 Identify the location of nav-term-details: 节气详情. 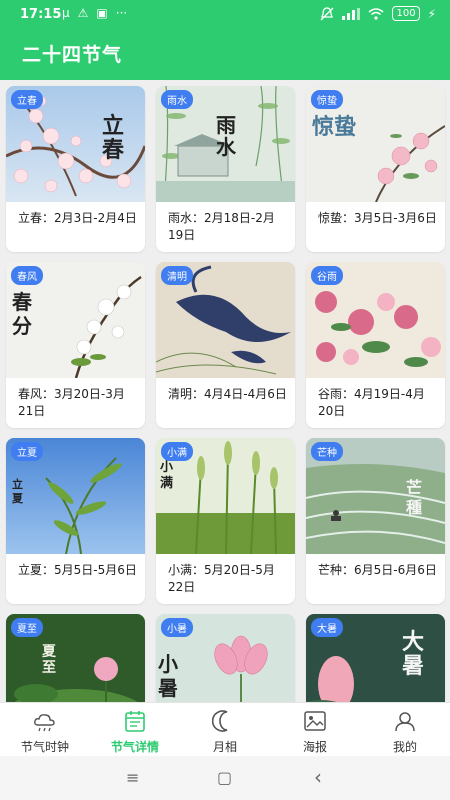
(135, 730).